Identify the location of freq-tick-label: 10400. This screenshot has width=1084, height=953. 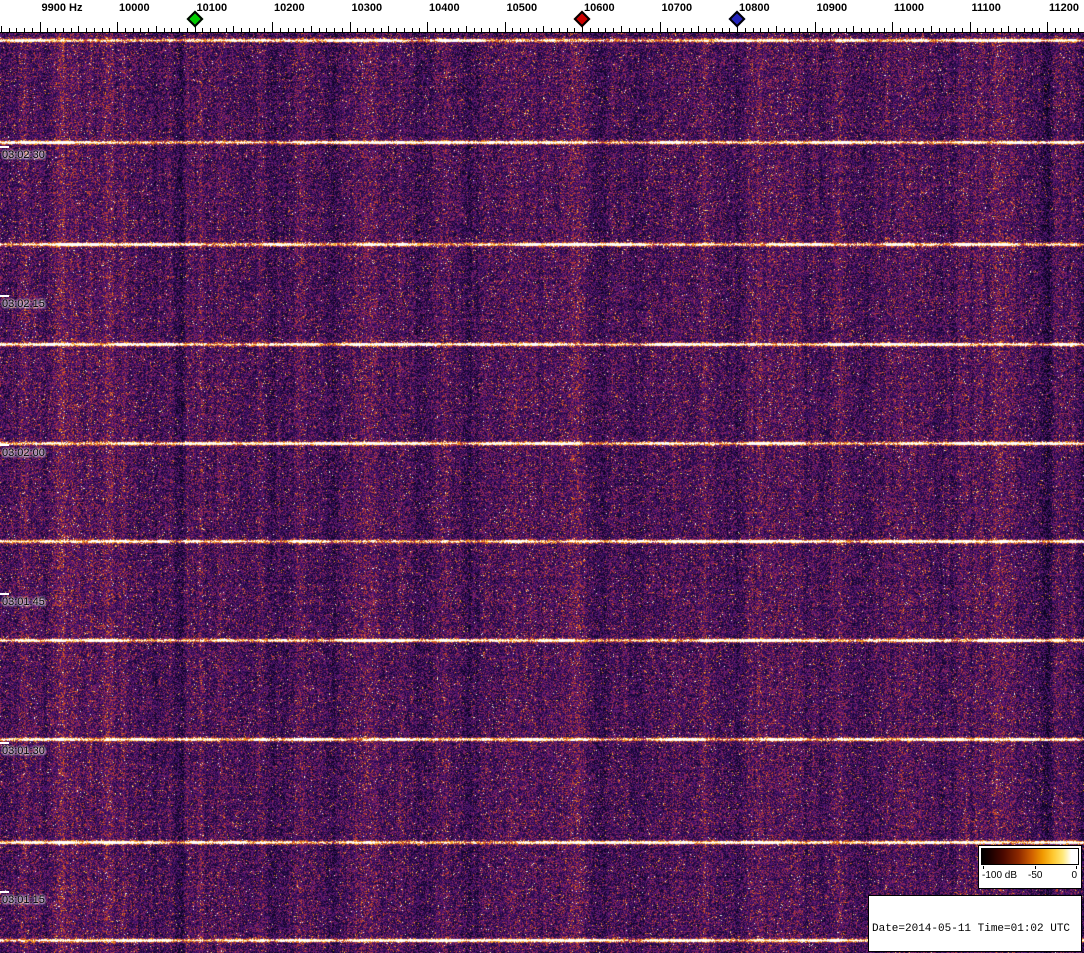
(444, 8).